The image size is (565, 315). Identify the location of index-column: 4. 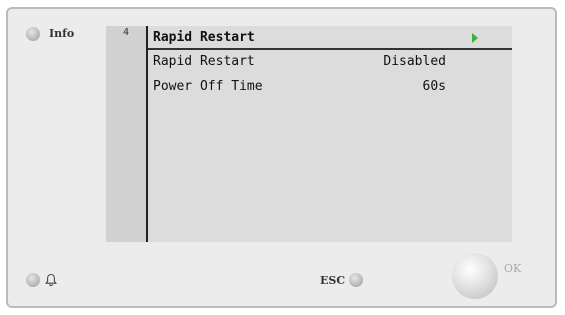
(126, 134).